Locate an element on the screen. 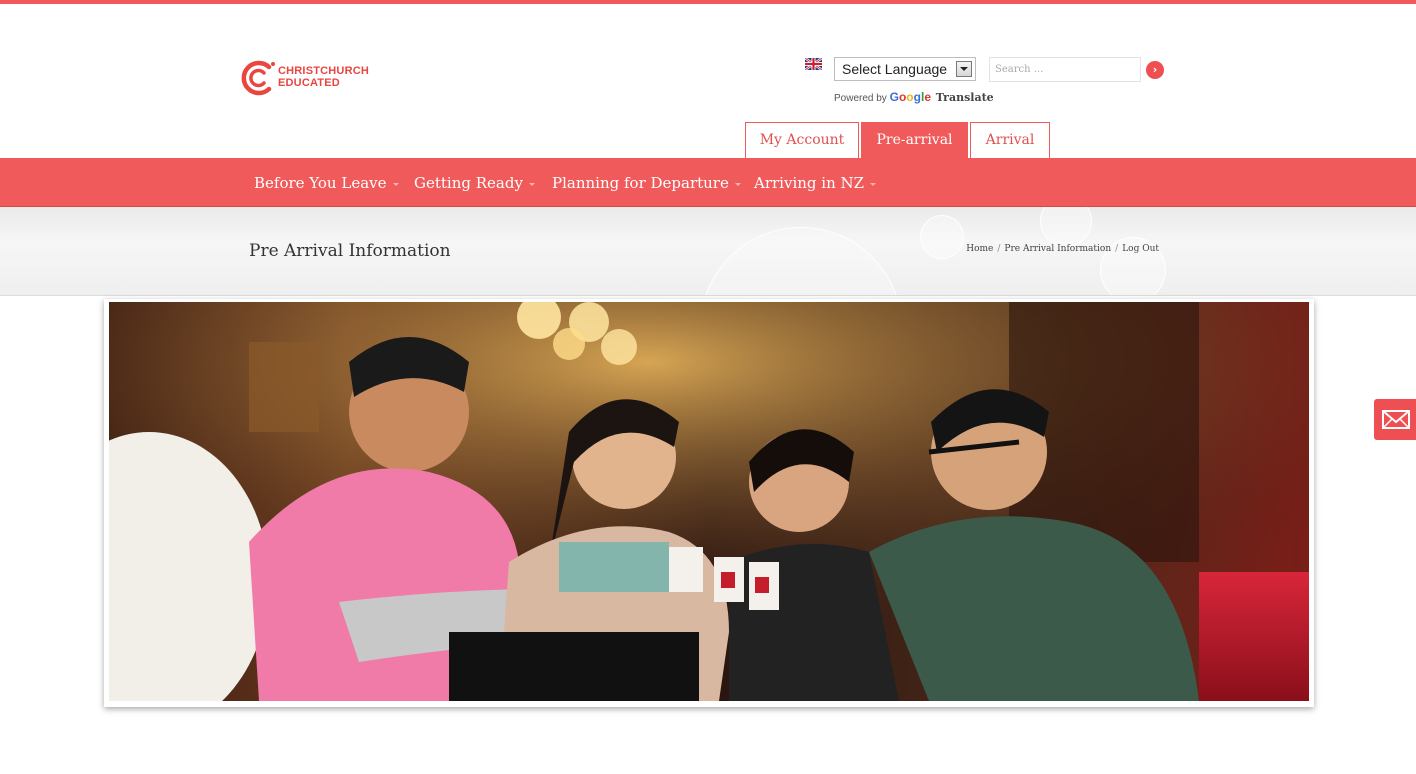 Image resolution: width=1416 pixels, height=774 pixels. nav-before-you-leave: Before You Leave is located at coordinates (326, 183).